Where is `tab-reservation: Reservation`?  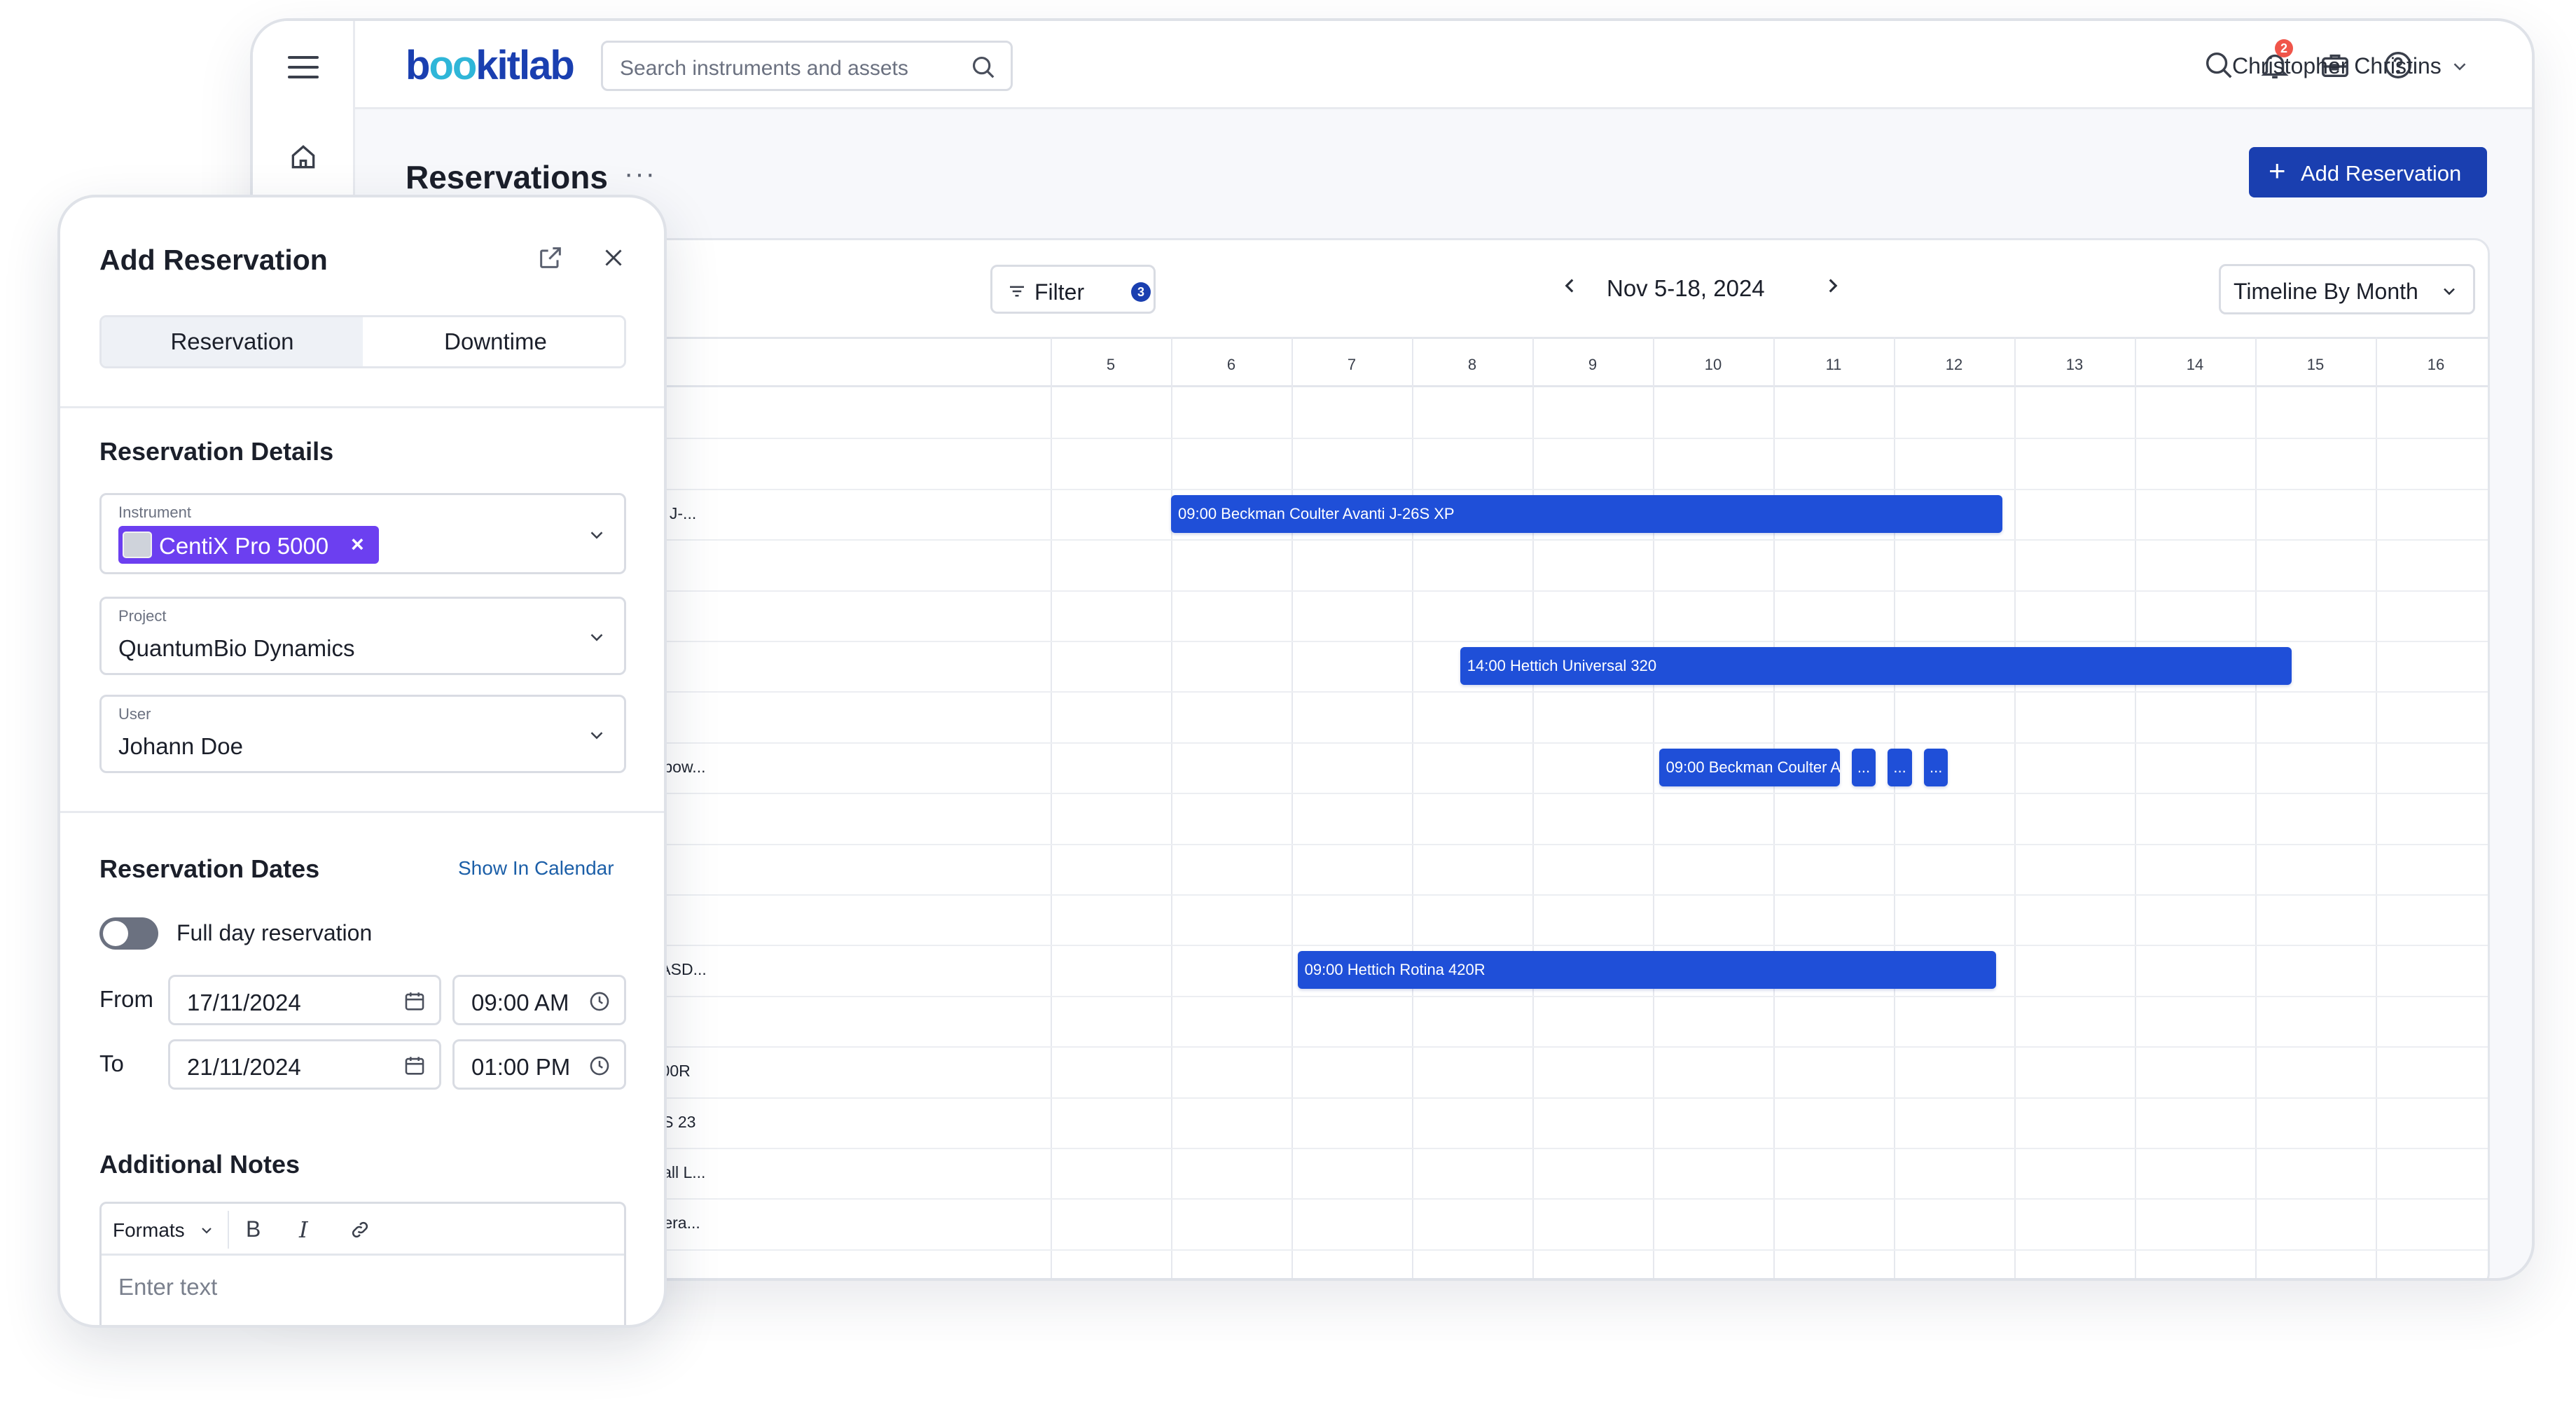 tab-reservation: Reservation is located at coordinates (232, 341).